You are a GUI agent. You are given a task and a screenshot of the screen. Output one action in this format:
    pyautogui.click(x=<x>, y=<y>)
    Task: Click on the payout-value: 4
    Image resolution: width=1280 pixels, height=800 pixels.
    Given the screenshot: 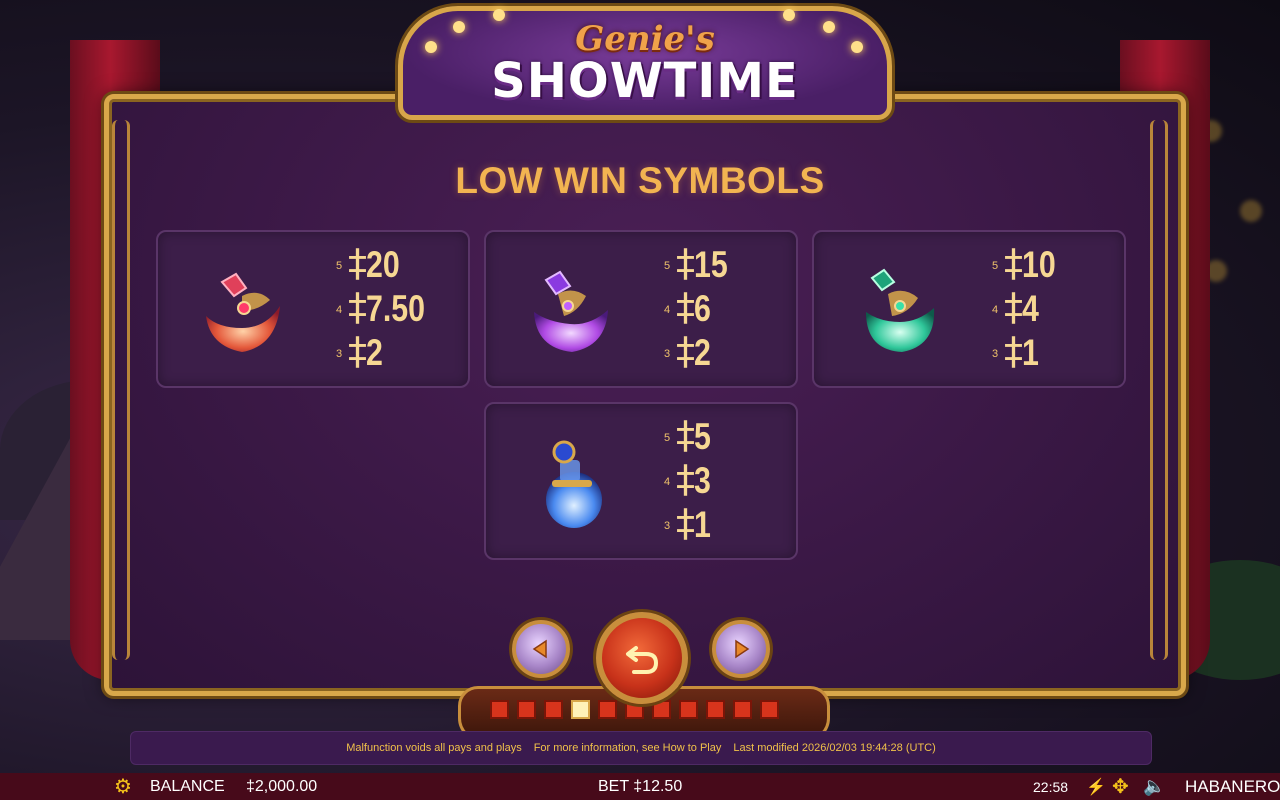 What is the action you would take?
    pyautogui.click(x=1030, y=308)
    